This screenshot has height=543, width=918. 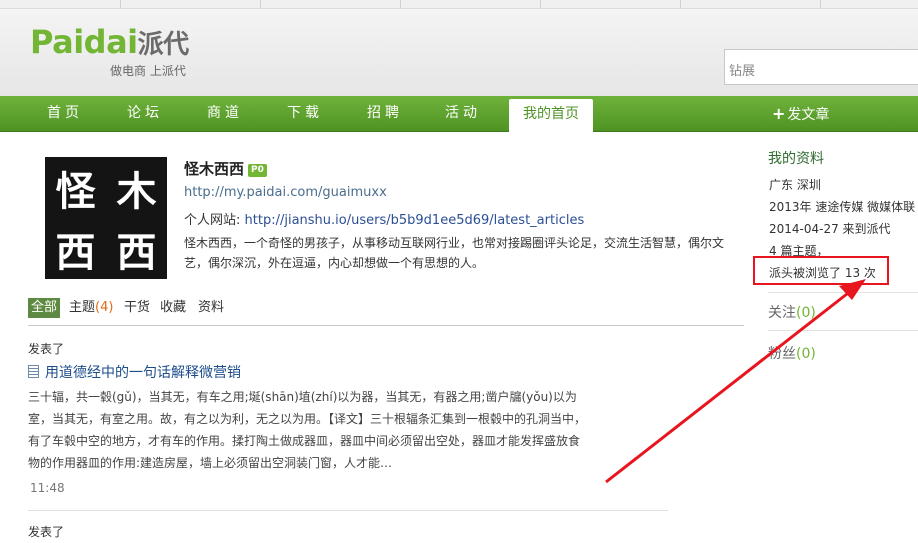 What do you see at coordinates (795, 185) in the screenshot?
I see `sidebar-location: 广东 深圳` at bounding box center [795, 185].